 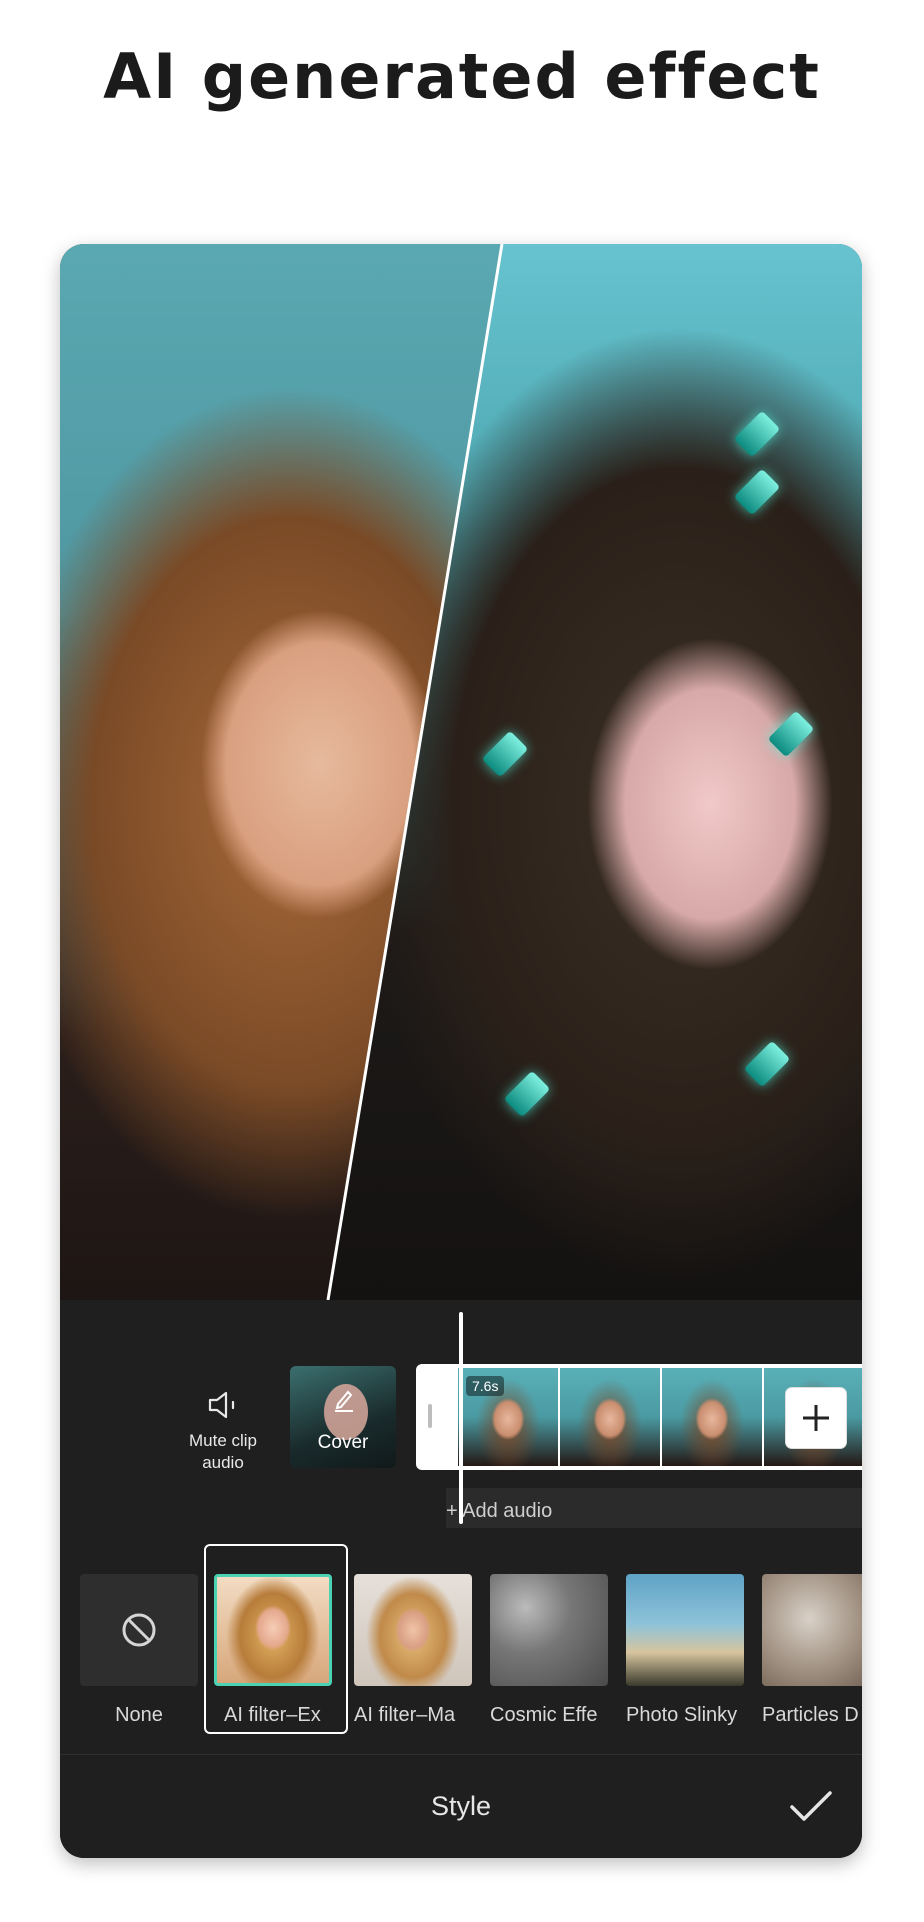 What do you see at coordinates (430, 1416) in the screenshot?
I see `clip-trim-handle` at bounding box center [430, 1416].